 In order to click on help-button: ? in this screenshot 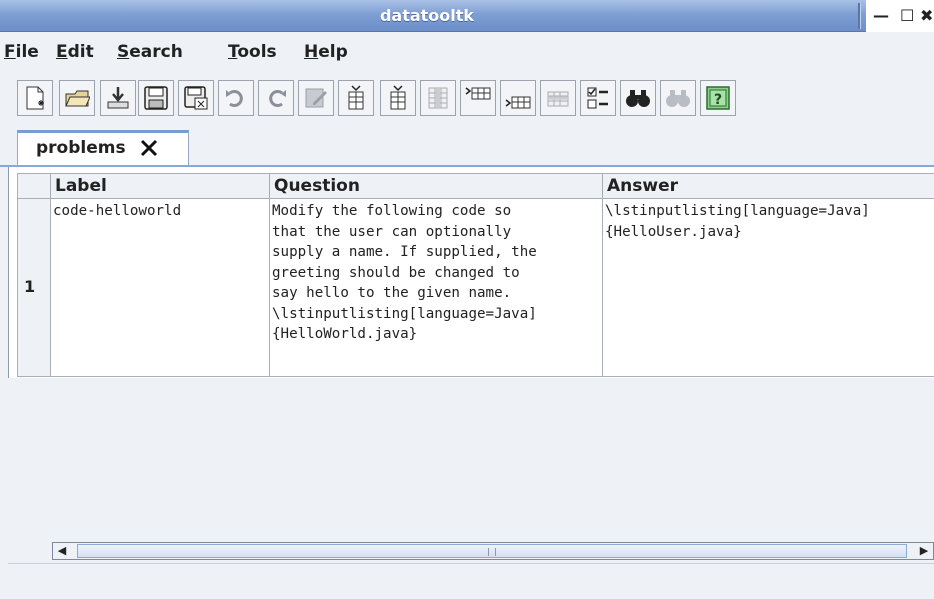, I will do `click(718, 98)`.